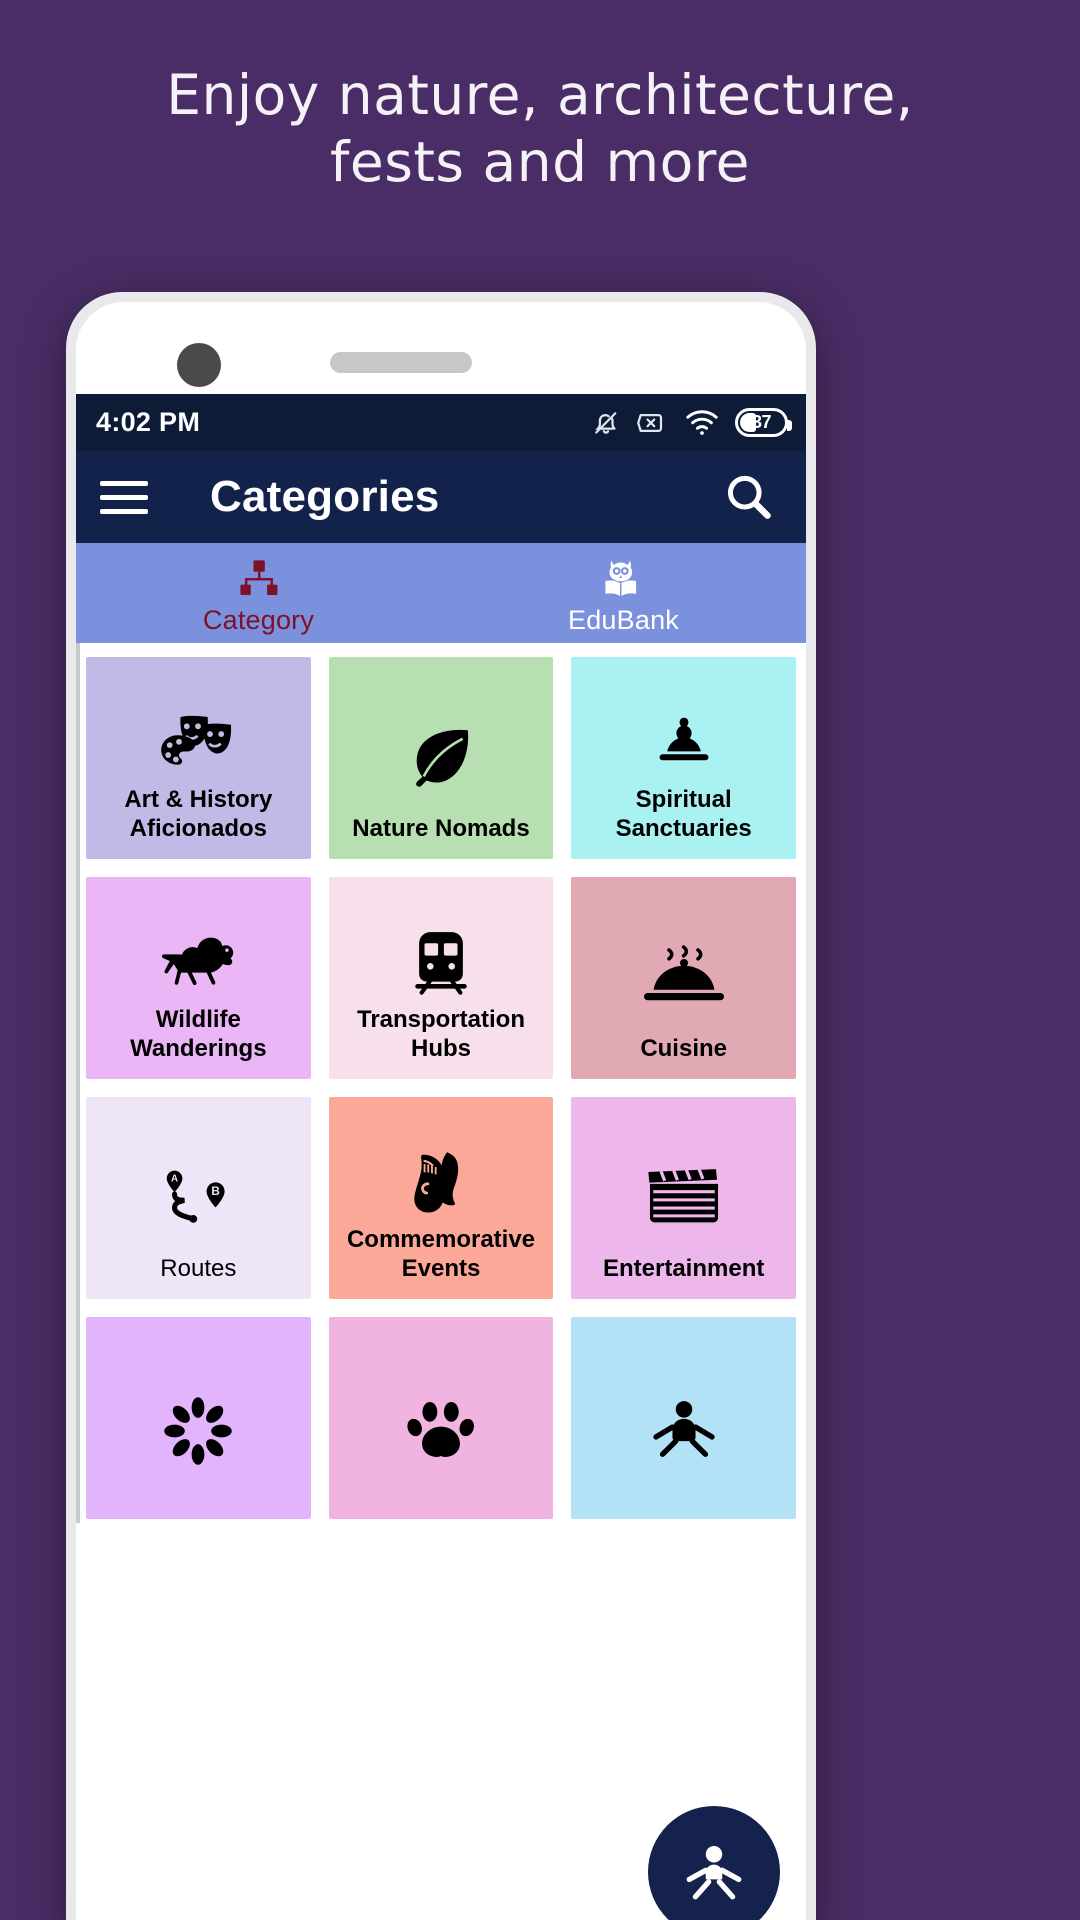 Image resolution: width=1080 pixels, height=1920 pixels. What do you see at coordinates (440, 1034) in the screenshot?
I see `category-card-label: Transportation Hubs` at bounding box center [440, 1034].